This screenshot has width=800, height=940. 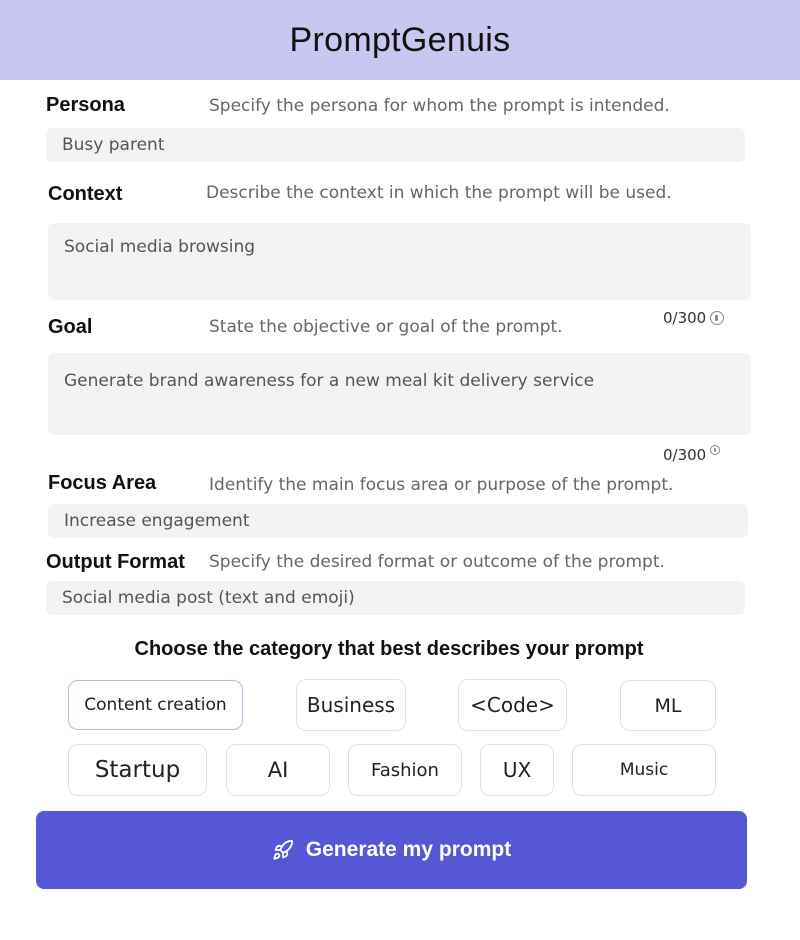 I want to click on category-chip-code: <Code>, so click(x=512, y=705).